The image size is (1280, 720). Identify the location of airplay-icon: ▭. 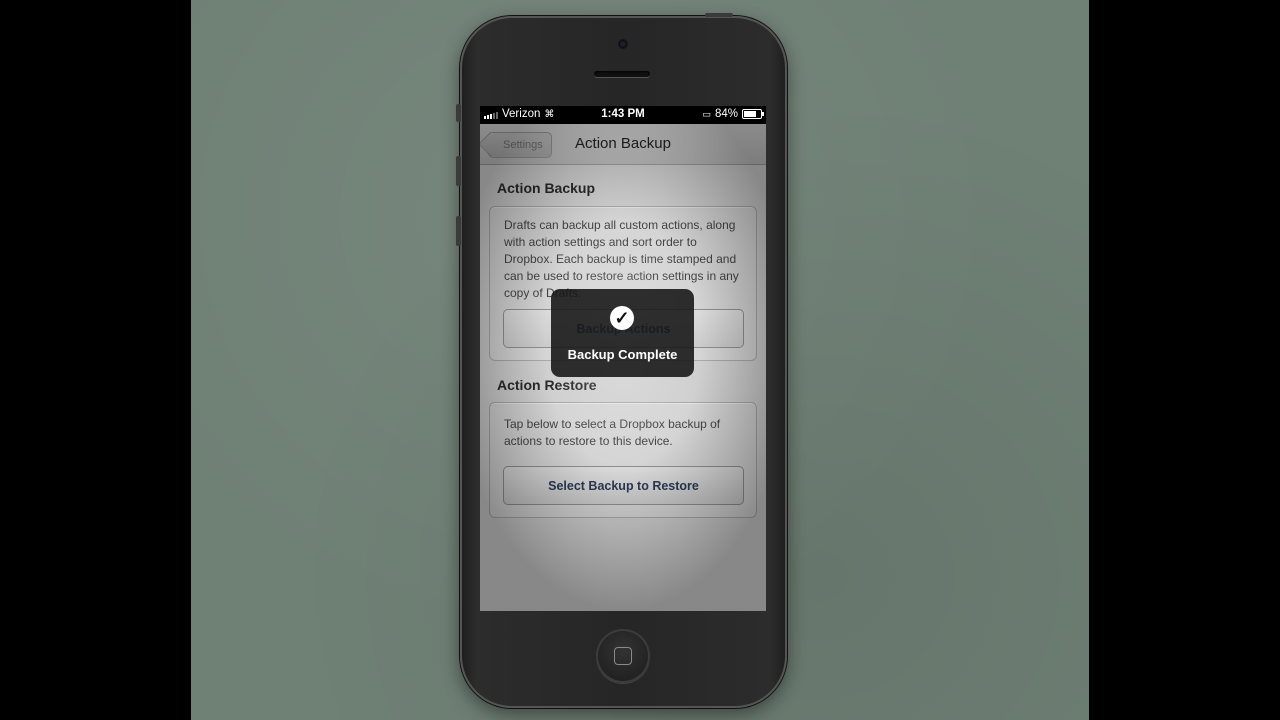
(706, 113).